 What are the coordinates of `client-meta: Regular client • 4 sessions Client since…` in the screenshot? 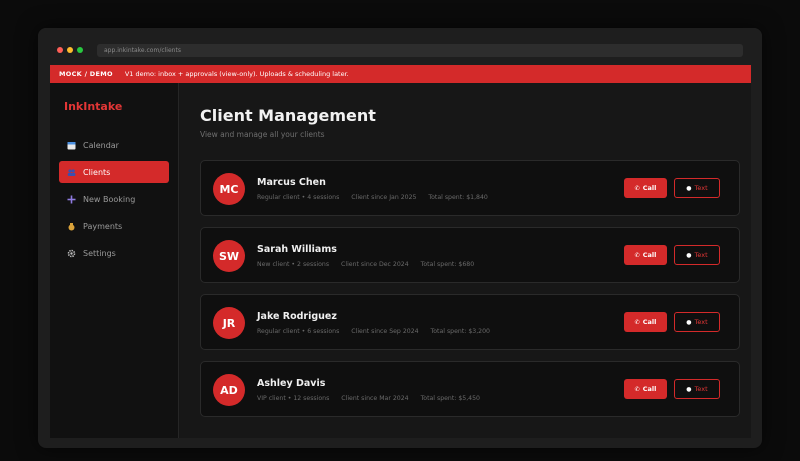 It's located at (377, 197).